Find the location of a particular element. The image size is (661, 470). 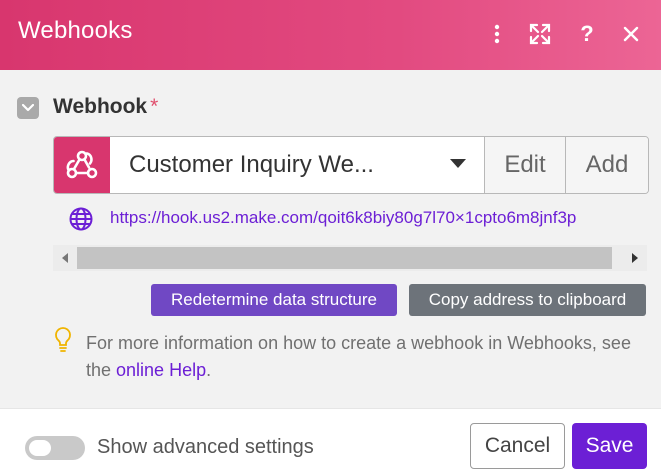

dialog-footer: Show advanced settings Cancel Save is located at coordinates (330, 439).